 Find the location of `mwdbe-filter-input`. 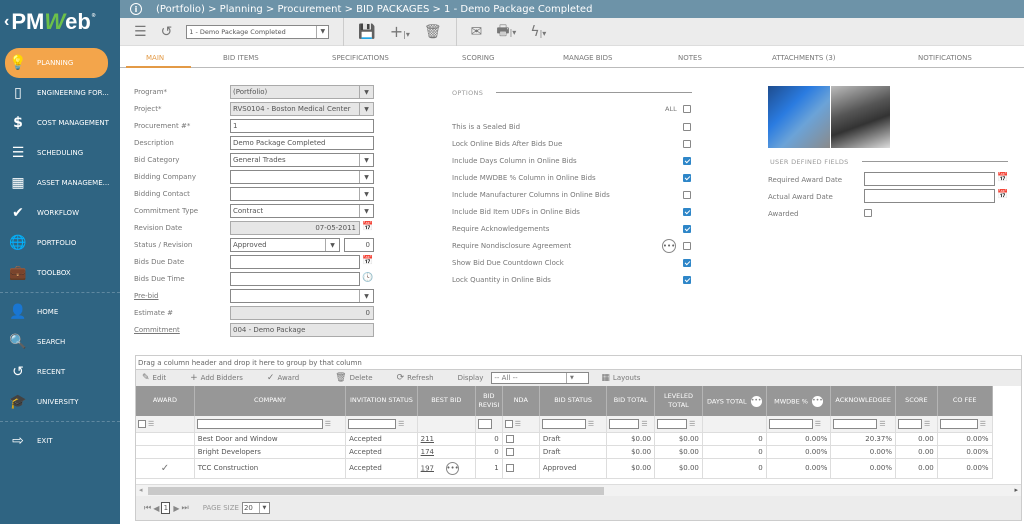

mwdbe-filter-input is located at coordinates (790, 423).